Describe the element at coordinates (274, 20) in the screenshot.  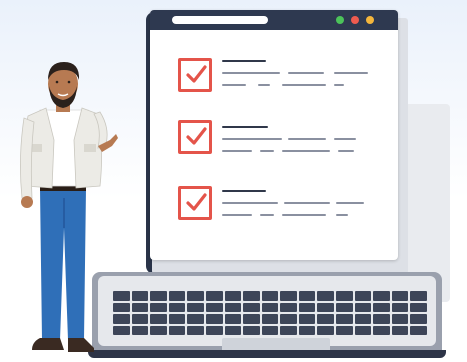
I see `browser-title-bar` at that location.